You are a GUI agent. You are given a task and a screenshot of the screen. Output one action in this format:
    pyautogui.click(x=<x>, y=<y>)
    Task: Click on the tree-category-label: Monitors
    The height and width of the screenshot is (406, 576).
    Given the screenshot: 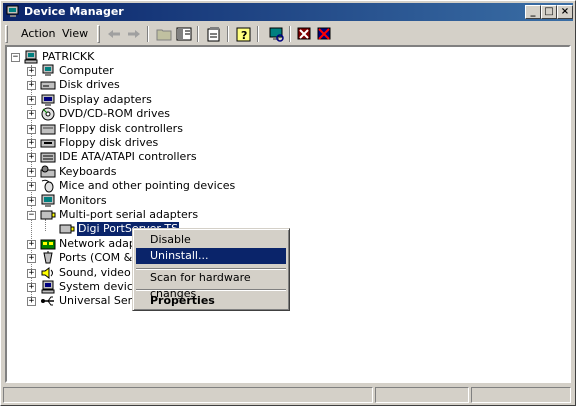 What is the action you would take?
    pyautogui.click(x=83, y=201)
    